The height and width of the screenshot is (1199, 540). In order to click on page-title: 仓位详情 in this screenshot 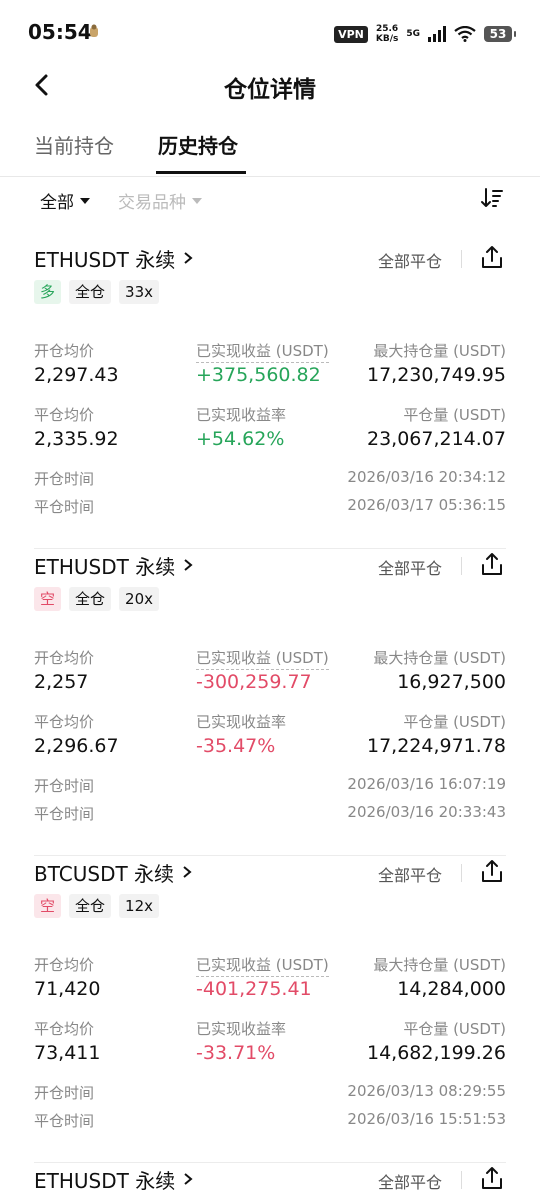, I will do `click(270, 90)`.